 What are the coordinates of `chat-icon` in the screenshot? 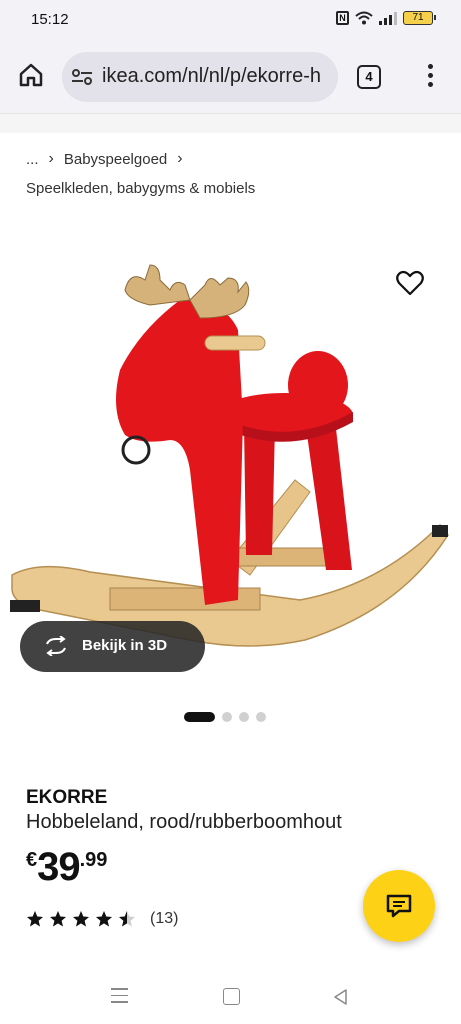 It's located at (399, 906).